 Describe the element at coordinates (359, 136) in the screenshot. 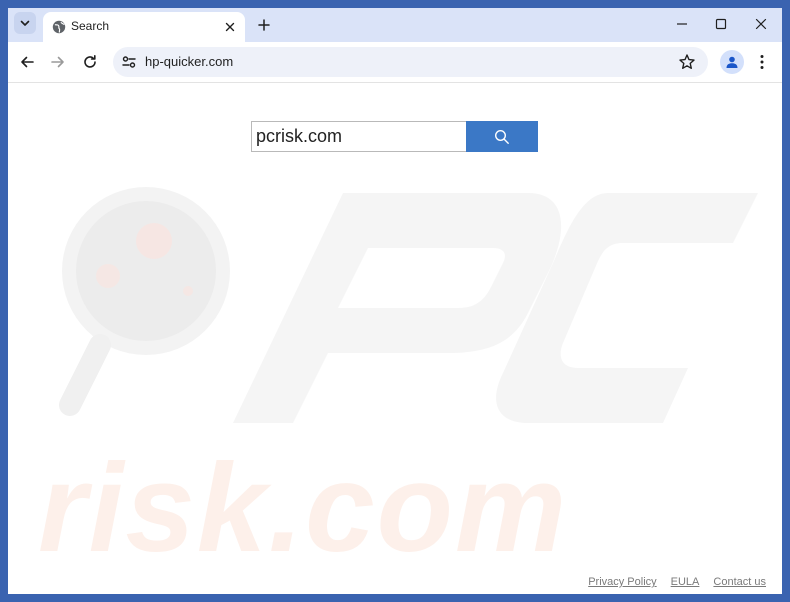

I see `search-input` at that location.